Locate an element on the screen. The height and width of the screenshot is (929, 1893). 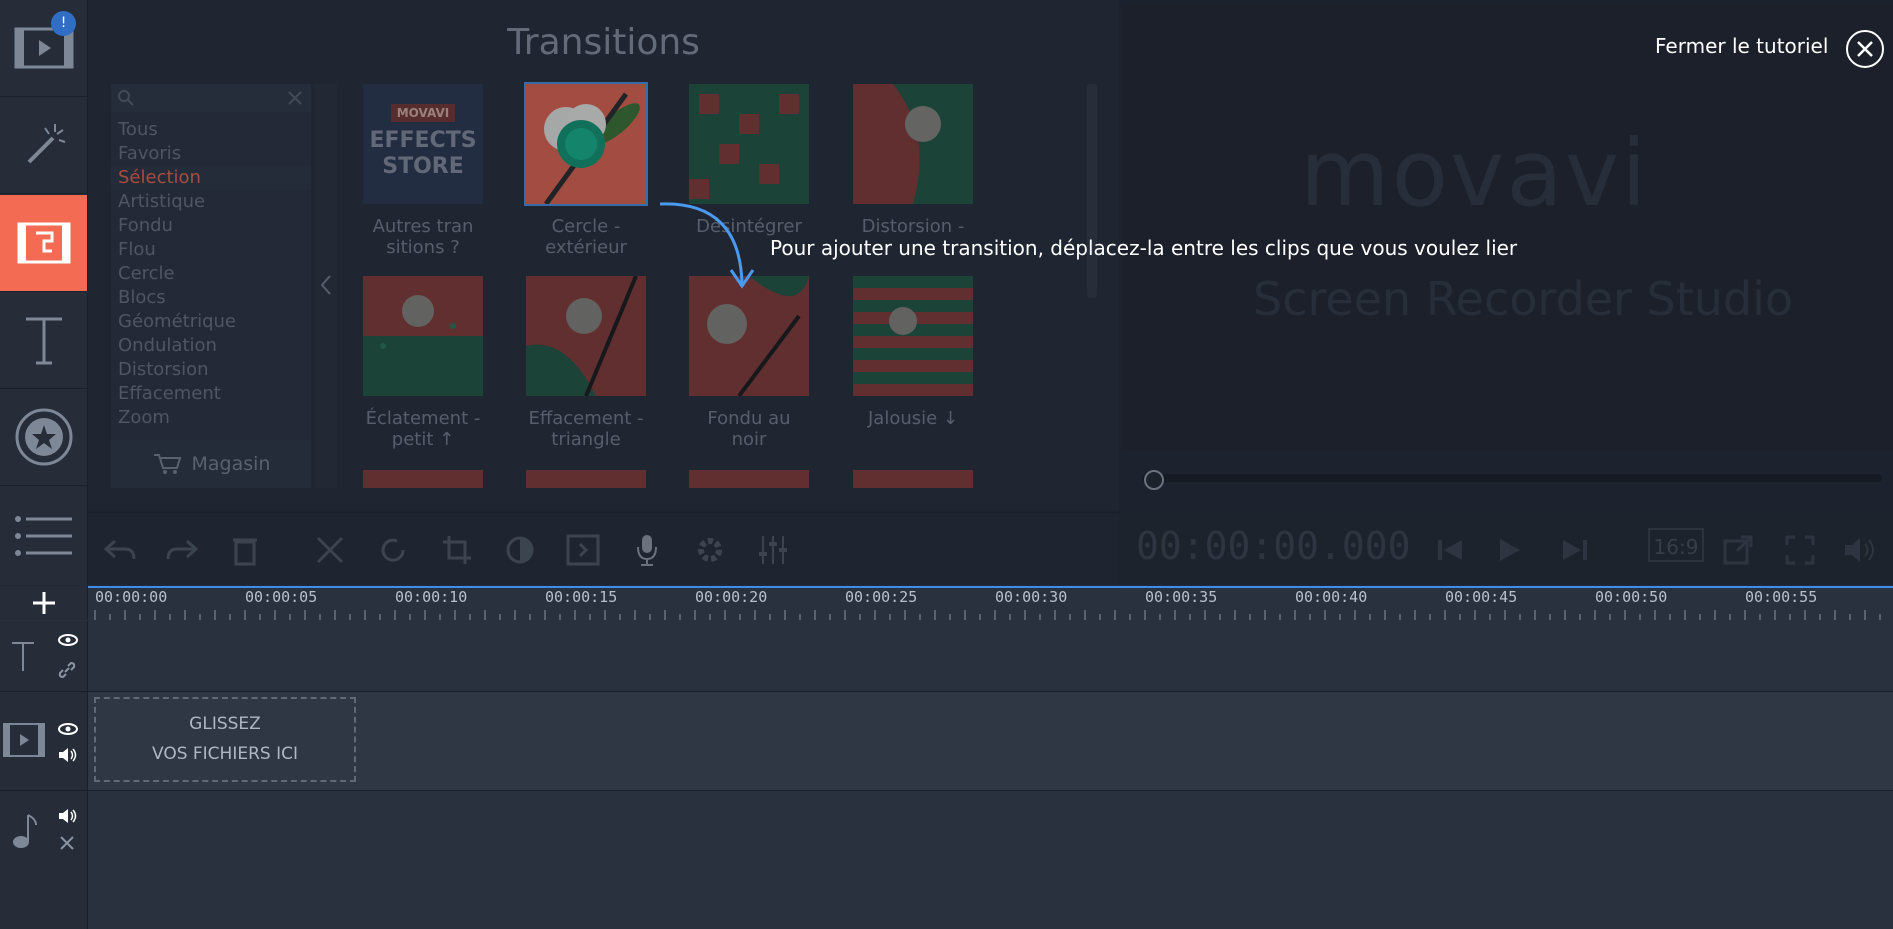
add-track-button is located at coordinates (44, 603).